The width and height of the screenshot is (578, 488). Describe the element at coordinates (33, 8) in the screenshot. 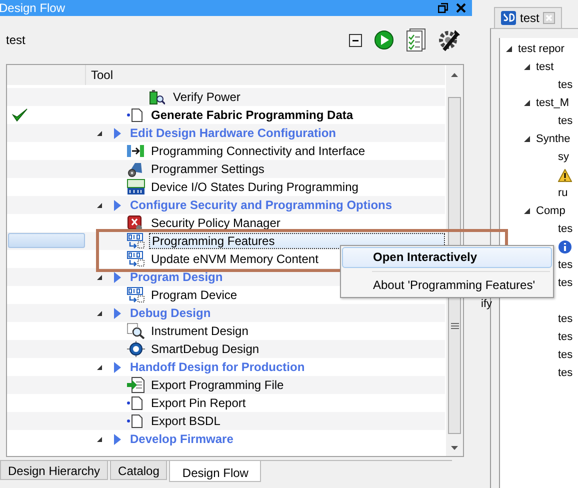

I see `panel-title: Design Flow` at that location.